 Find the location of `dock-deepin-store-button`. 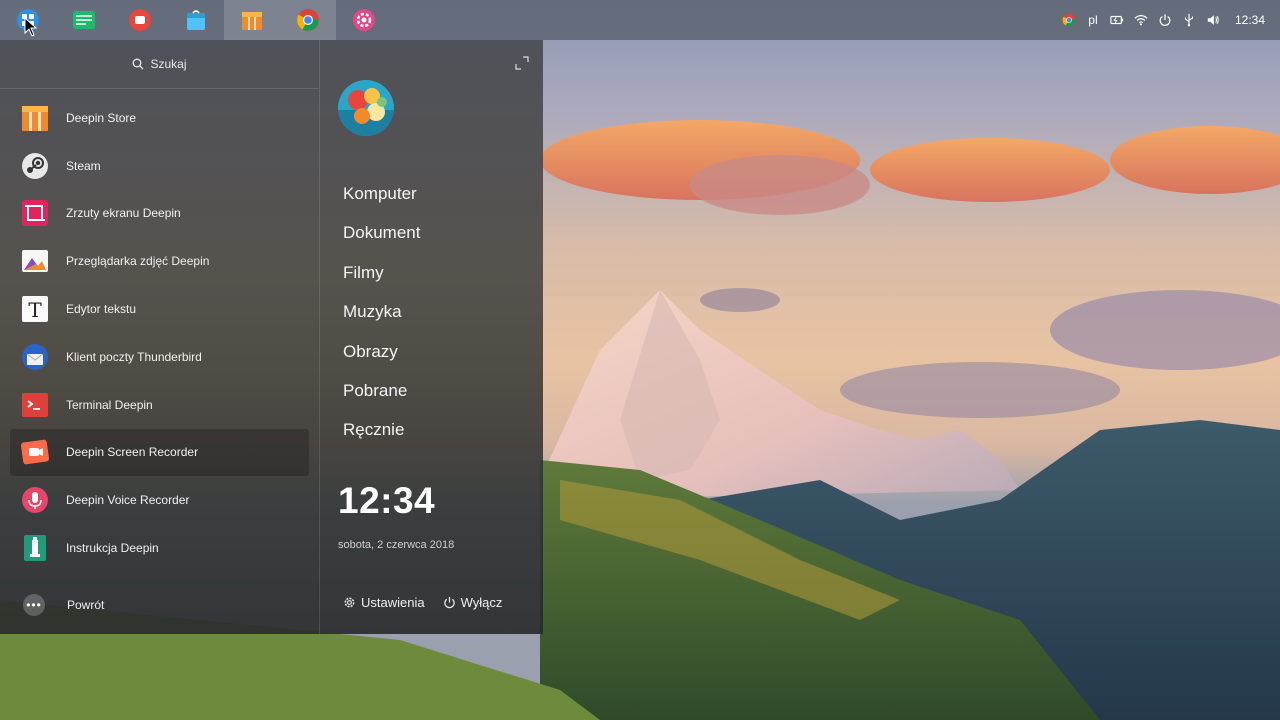

dock-deepin-store-button is located at coordinates (252, 20).